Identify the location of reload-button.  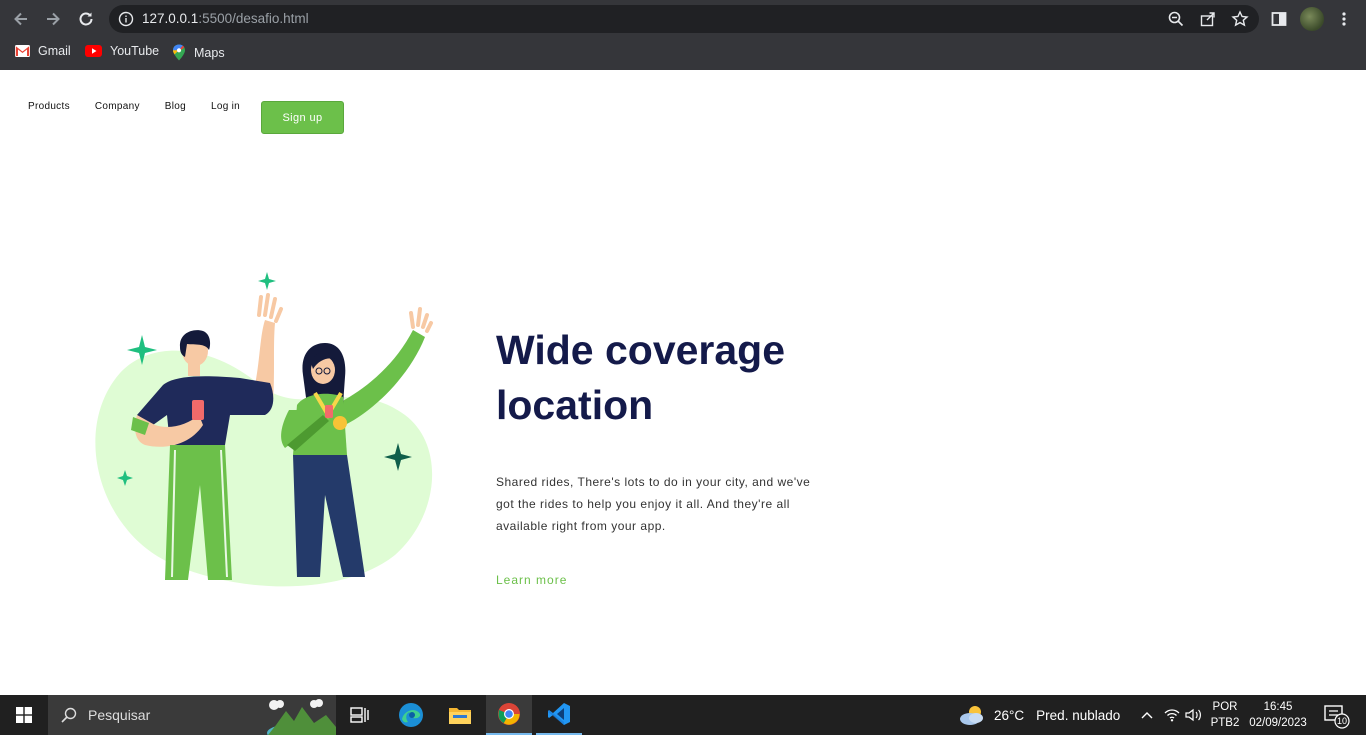
(86, 19).